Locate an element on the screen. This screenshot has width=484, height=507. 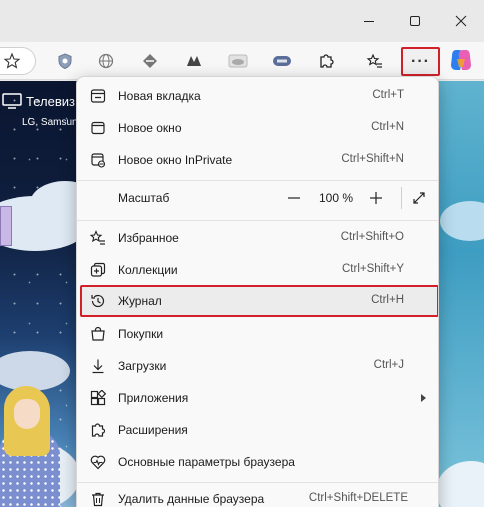
favorite-star-button is located at coordinates (13, 61).